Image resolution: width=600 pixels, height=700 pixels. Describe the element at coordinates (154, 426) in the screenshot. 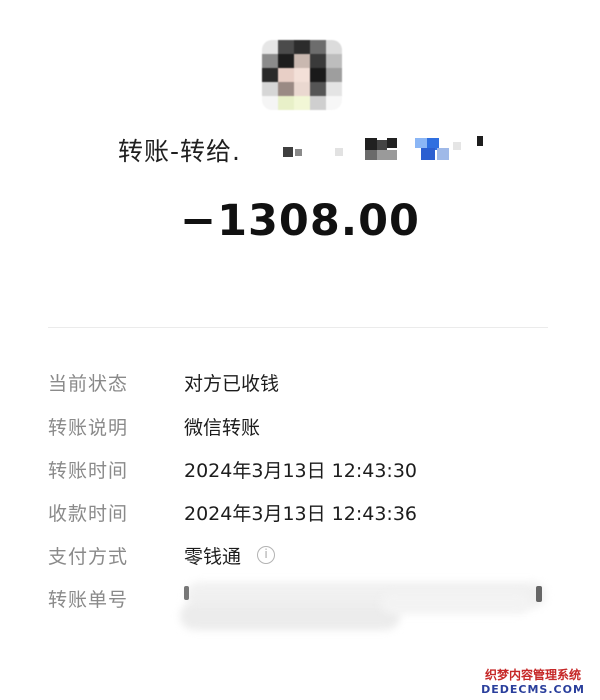

I see `detail-row-note: 转账说明 微信转账` at that location.